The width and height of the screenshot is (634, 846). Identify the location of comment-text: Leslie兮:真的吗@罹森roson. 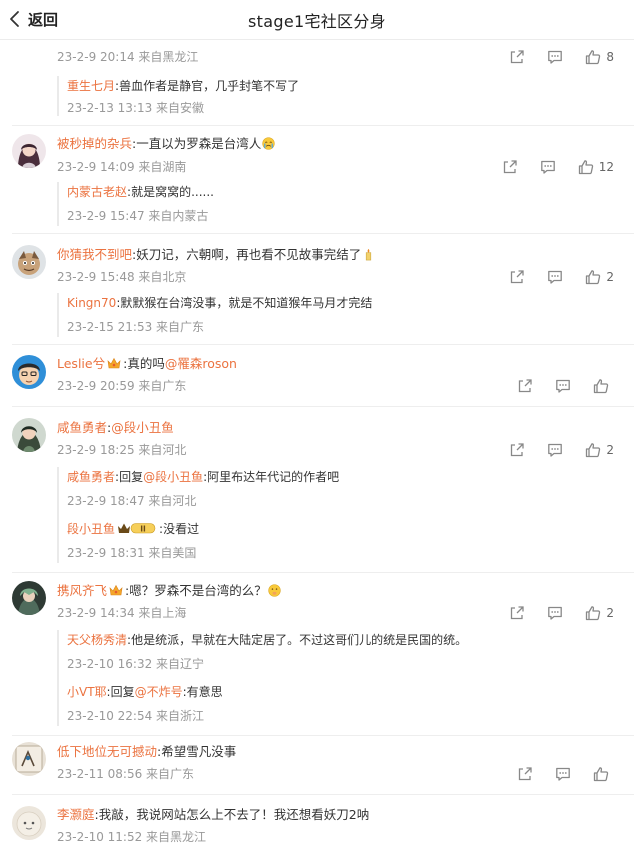
(147, 363).